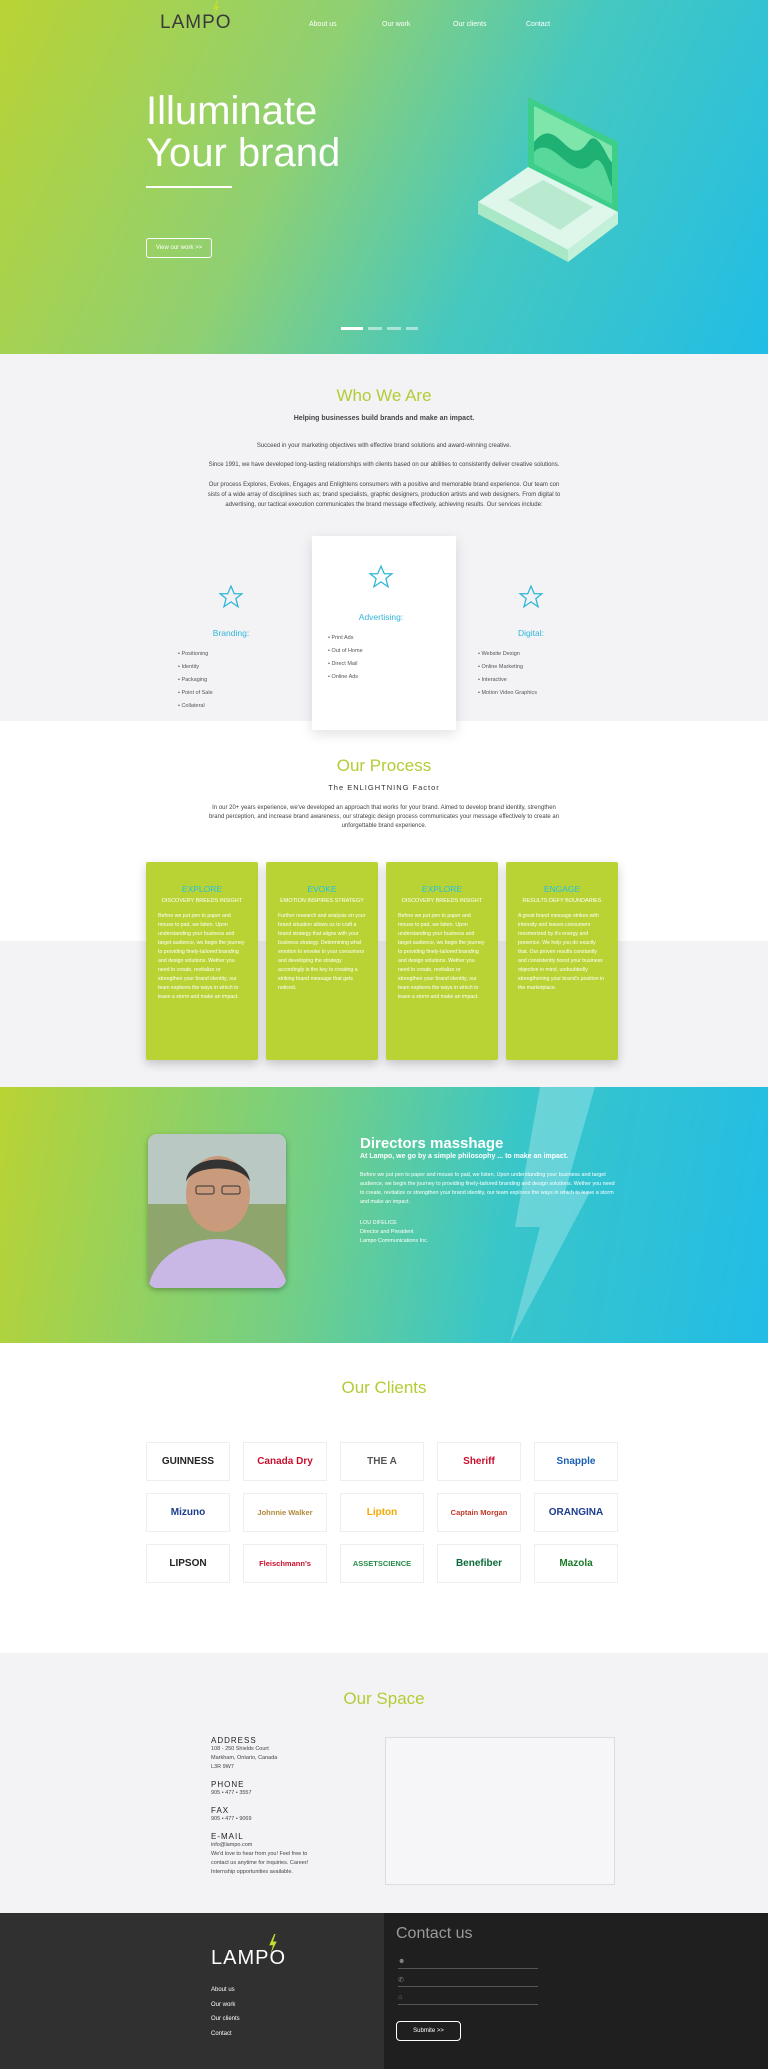 The image size is (768, 2069). Describe the element at coordinates (576, 1461) in the screenshot. I see `client-logo: Snapple` at that location.